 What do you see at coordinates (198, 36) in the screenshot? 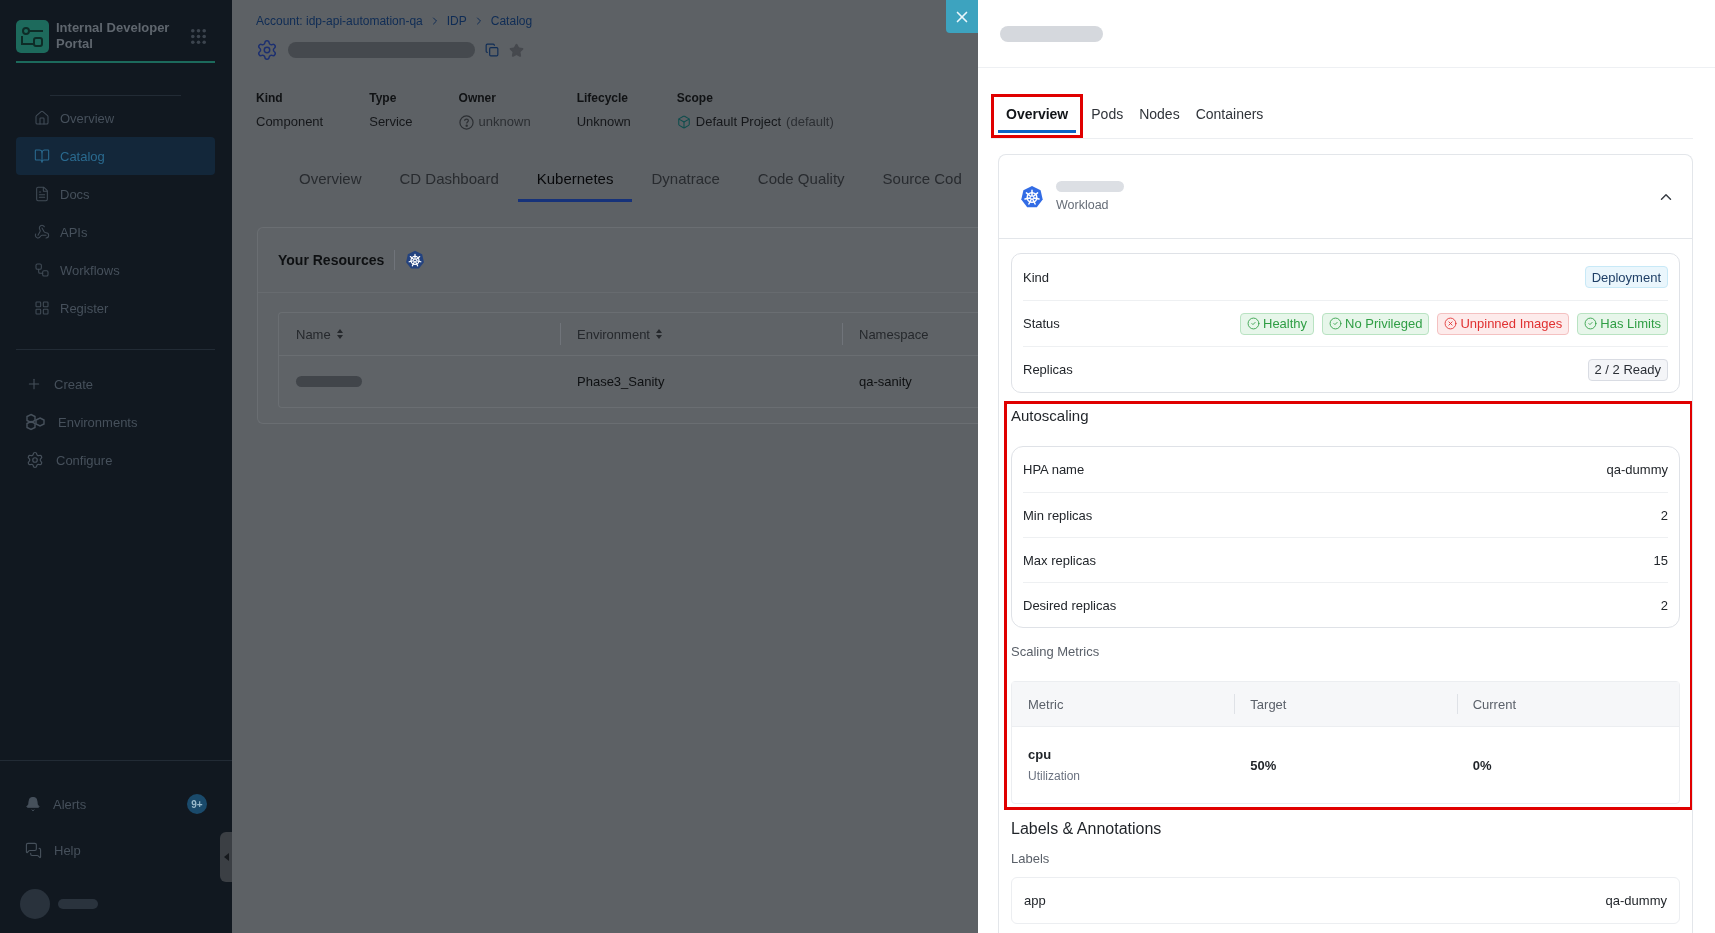
I see `apps-grid-icon` at bounding box center [198, 36].